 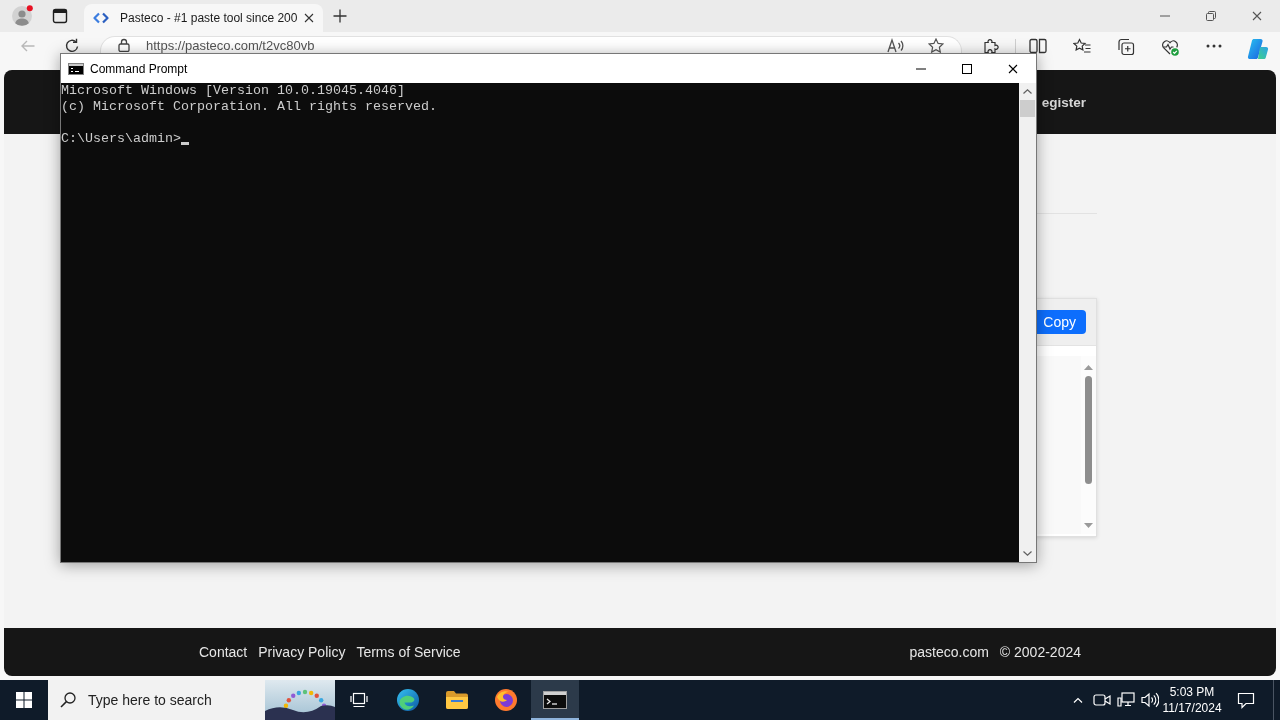 I want to click on collections-icon, so click(x=1126, y=47).